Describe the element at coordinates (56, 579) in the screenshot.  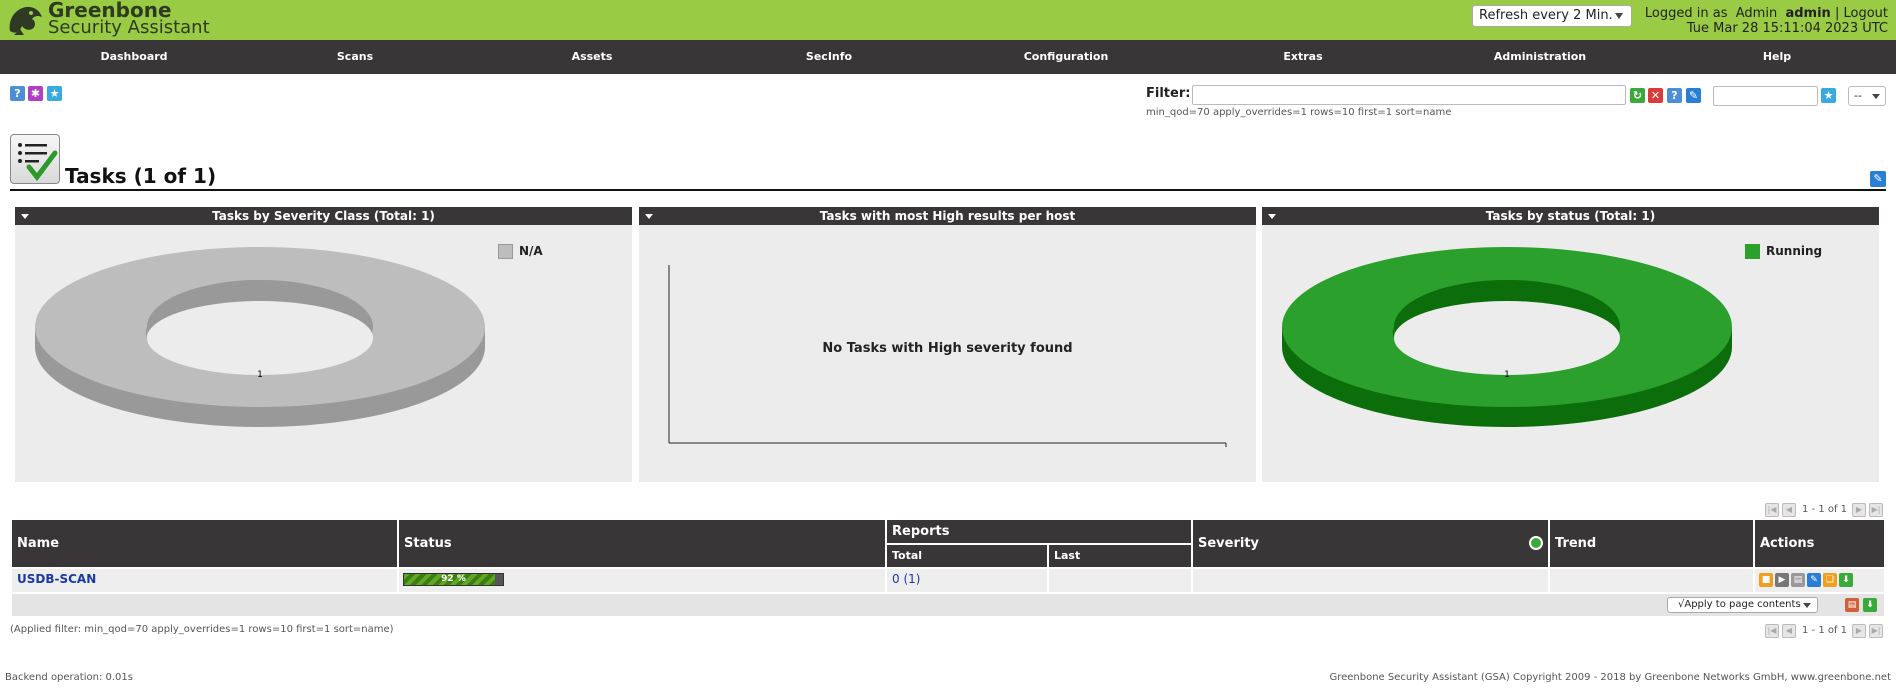
I see `task-name-link: USDB-SCAN` at that location.